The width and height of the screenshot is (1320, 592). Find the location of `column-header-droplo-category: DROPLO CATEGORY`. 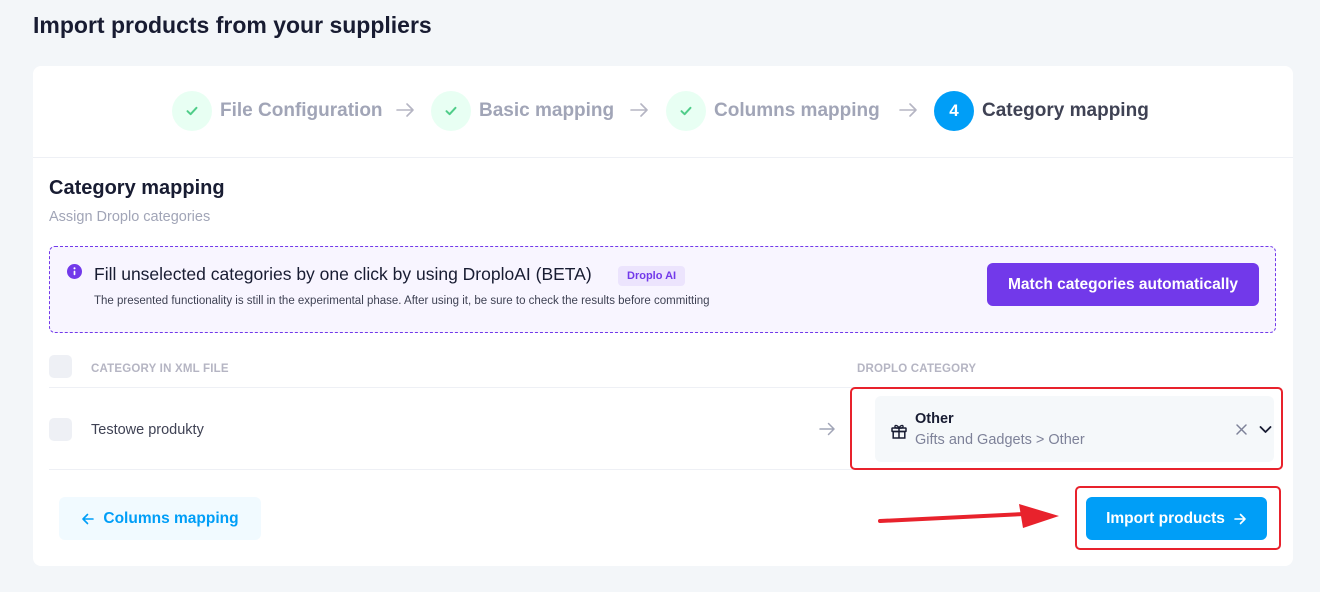

column-header-droplo-category: DROPLO CATEGORY is located at coordinates (917, 369).